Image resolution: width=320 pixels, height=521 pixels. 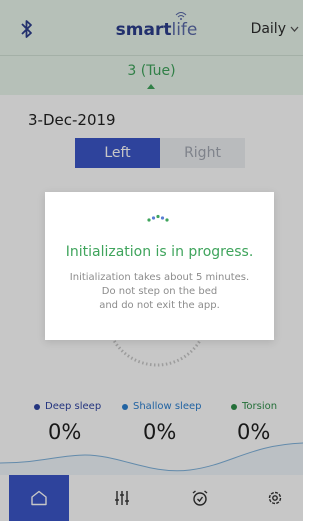 What do you see at coordinates (159, 277) in the screenshot?
I see `dialog-line-1: Initialization takes about 5 minutes.` at bounding box center [159, 277].